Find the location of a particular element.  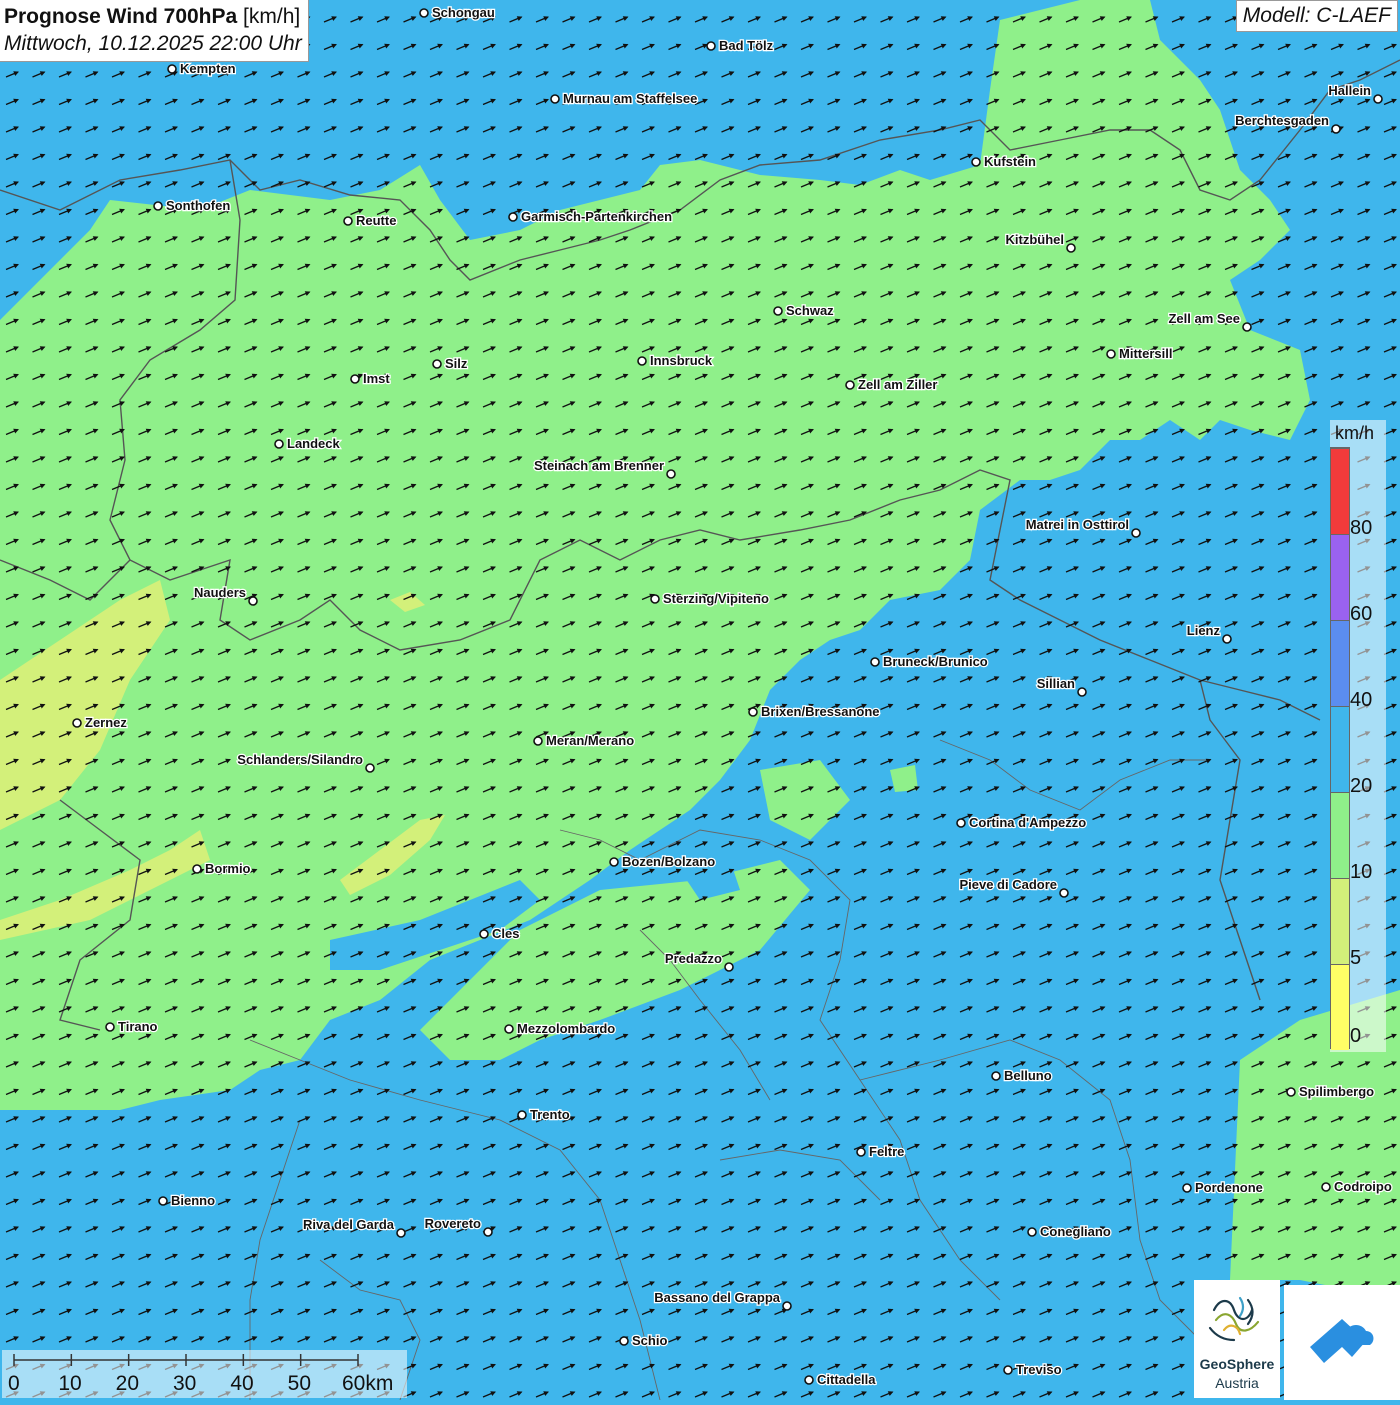

city-marker: Schongau is located at coordinates (457, 12).